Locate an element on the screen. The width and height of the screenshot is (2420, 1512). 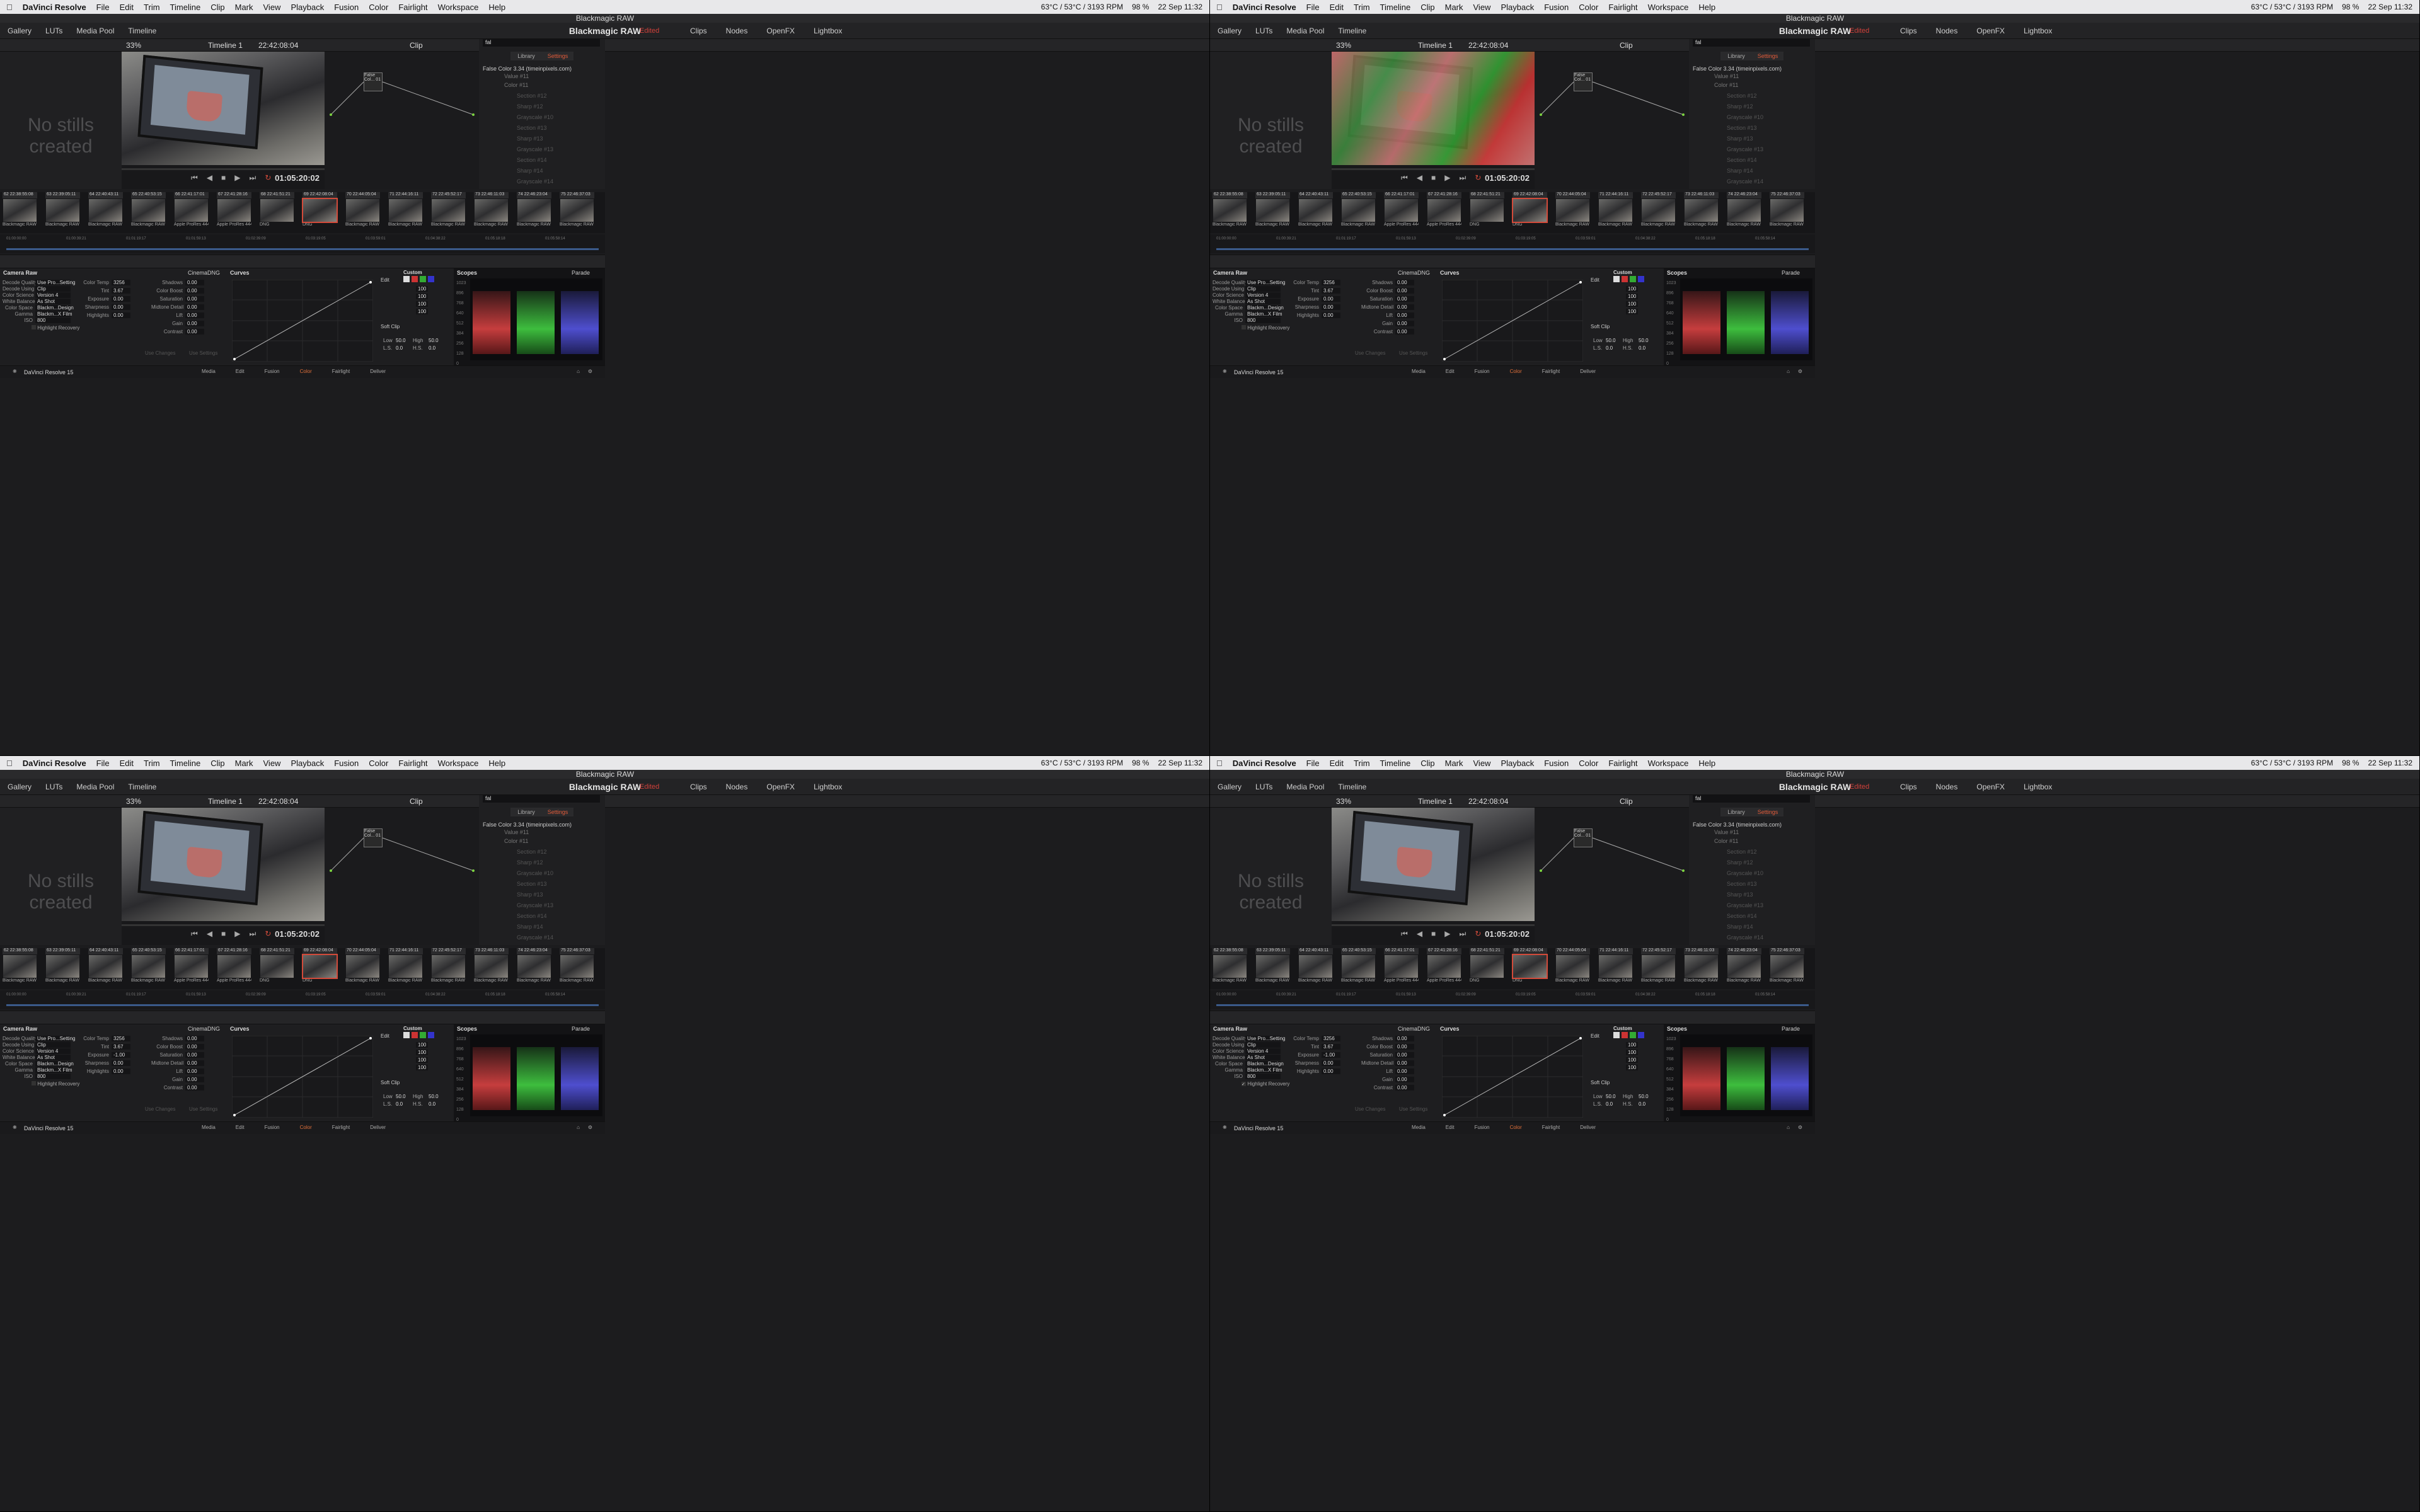
clip-thumbnail: 68 22:41:51:21 DNG is located at coordinates (277, 967).